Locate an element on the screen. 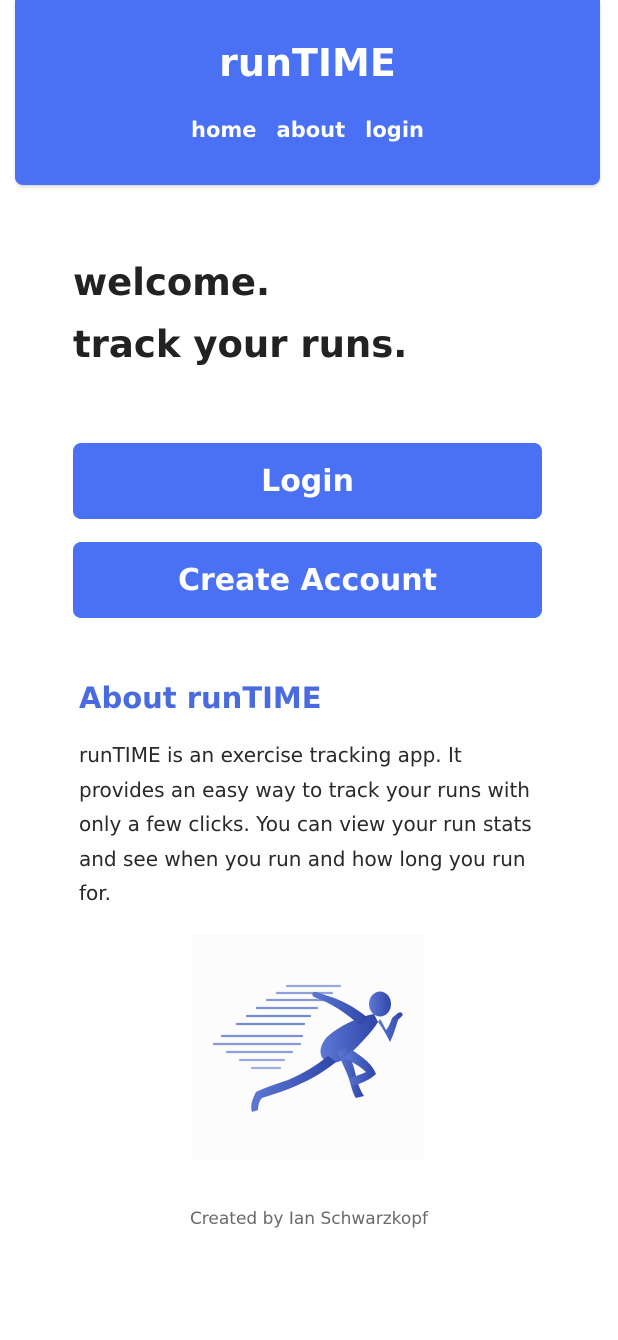 The image size is (618, 1340). hero-line-tagline: track your runs. is located at coordinates (240, 344).